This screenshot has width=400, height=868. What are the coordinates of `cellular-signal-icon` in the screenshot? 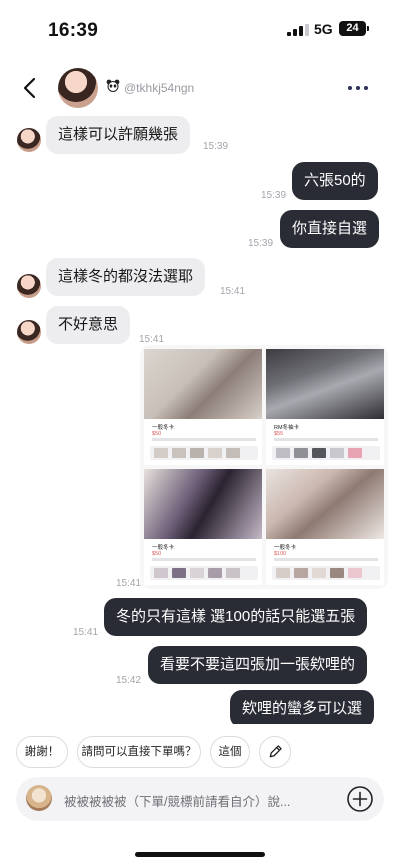 It's located at (298, 30).